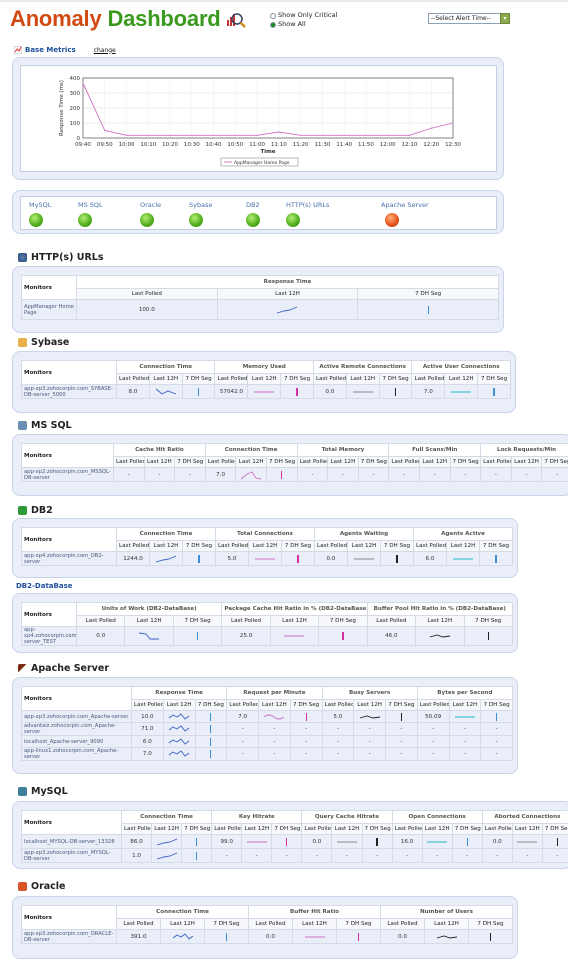 This screenshot has height=966, width=568. What do you see at coordinates (49, 636) in the screenshot?
I see `monitor-name-link: app-xp4.zohocorpin.com_DB2-server_TEST` at bounding box center [49, 636].